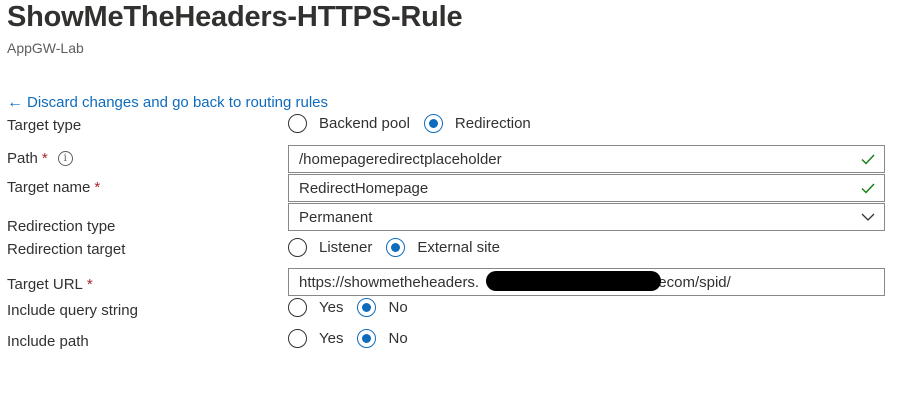 The image size is (918, 397). I want to click on radio-path-yes: Yes, so click(315, 338).